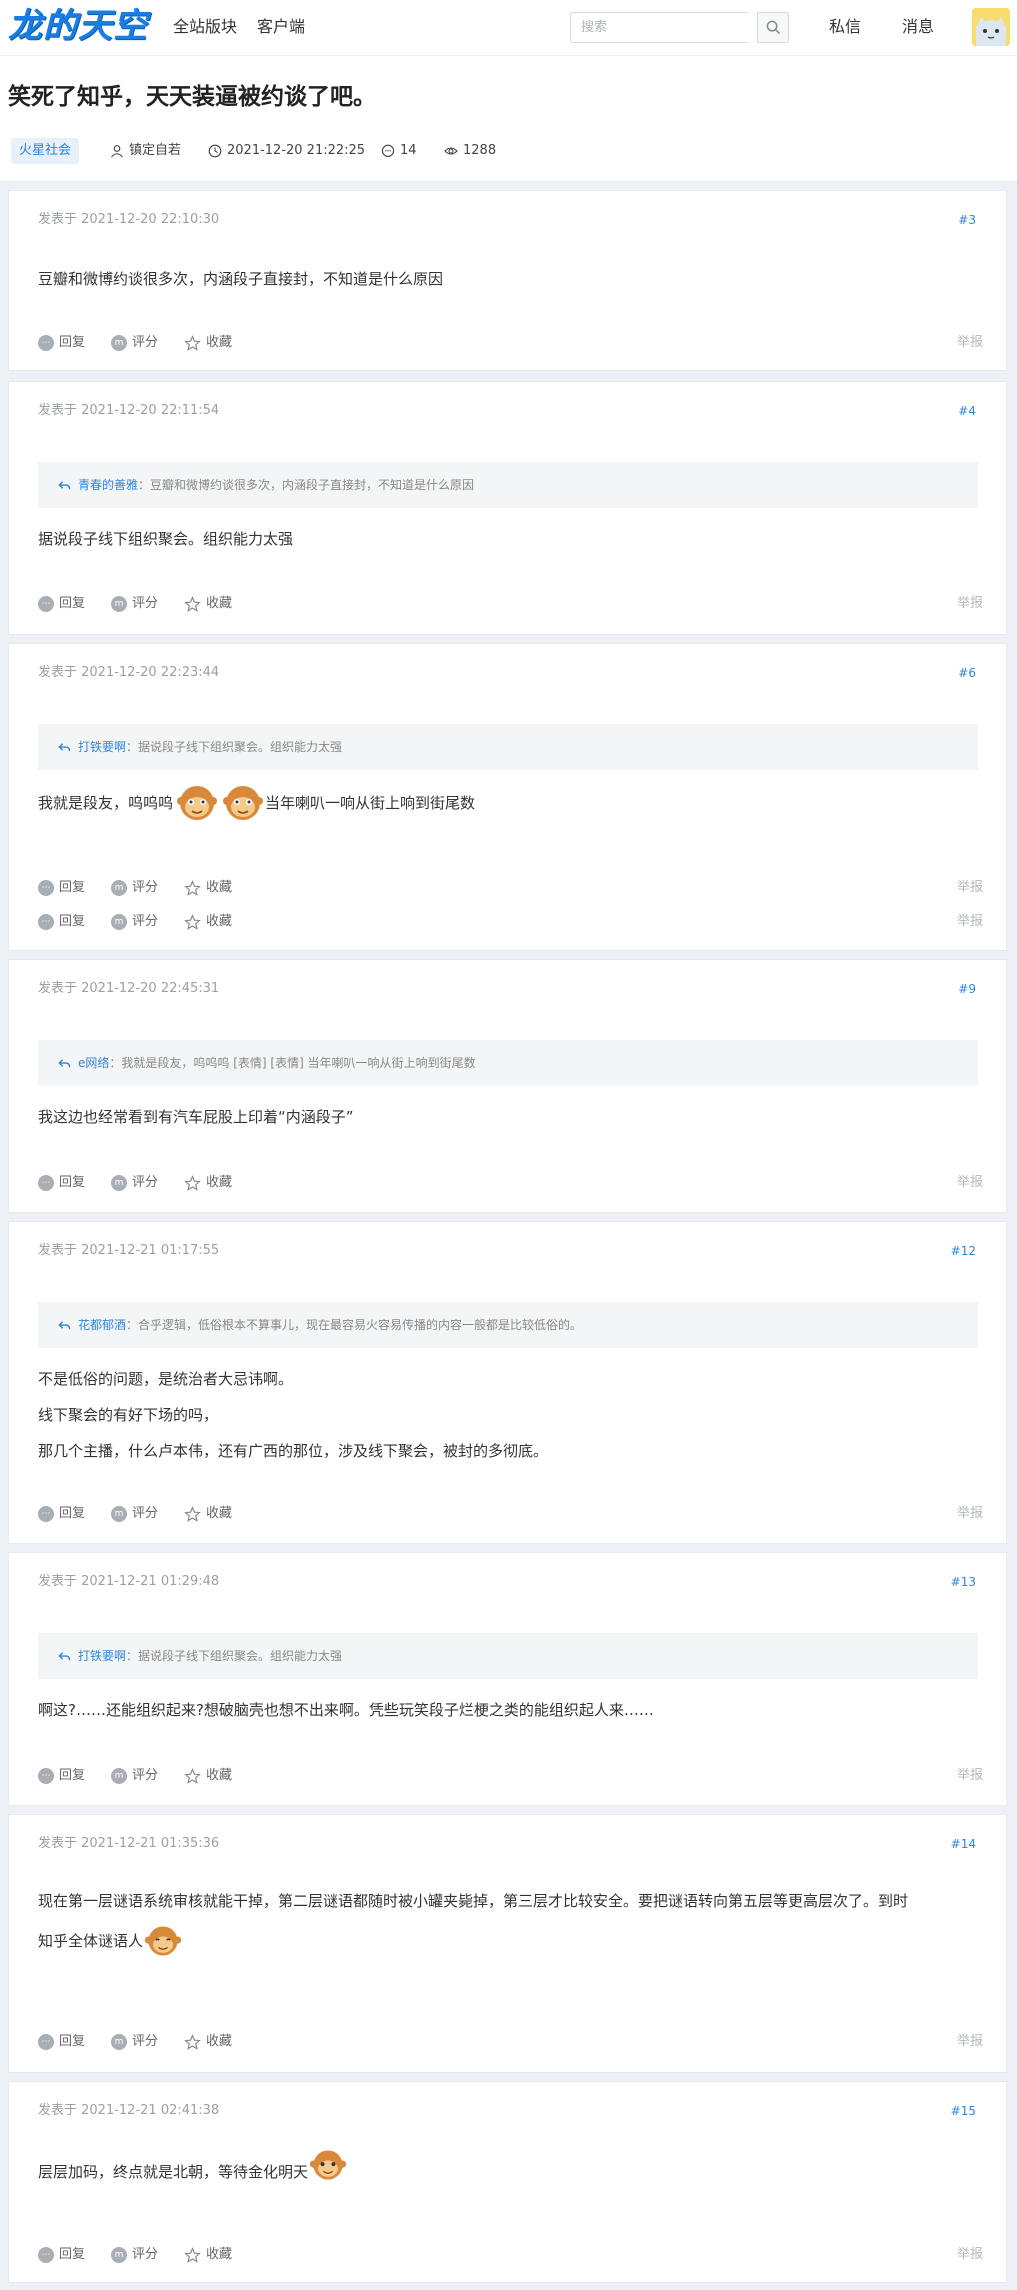 This screenshot has height=2290, width=1017. I want to click on post-body: 据说段子线下组织聚会。组织能力太强, so click(508, 539).